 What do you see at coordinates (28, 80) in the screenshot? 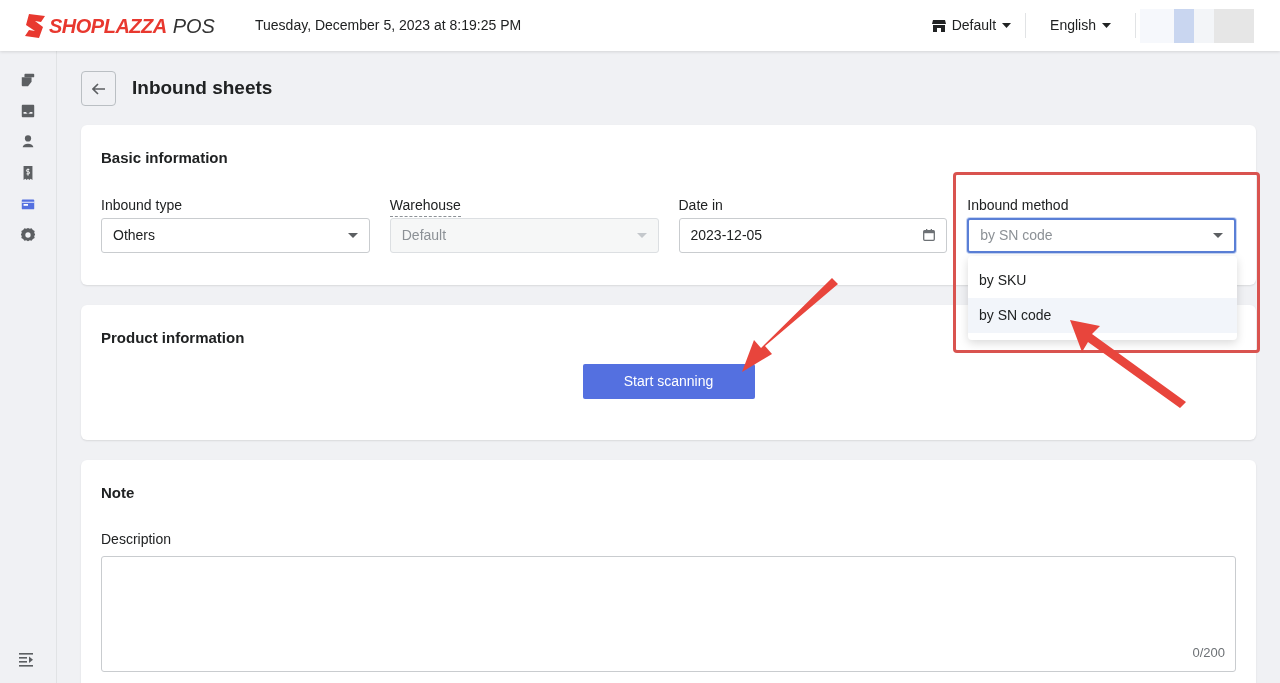
I see `cards-icon` at bounding box center [28, 80].